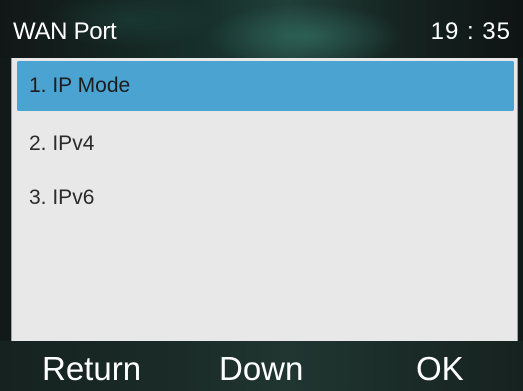 The image size is (523, 391). Describe the element at coordinates (265, 86) in the screenshot. I see `menu-item-ip-mode: 1. IP Mode` at that location.